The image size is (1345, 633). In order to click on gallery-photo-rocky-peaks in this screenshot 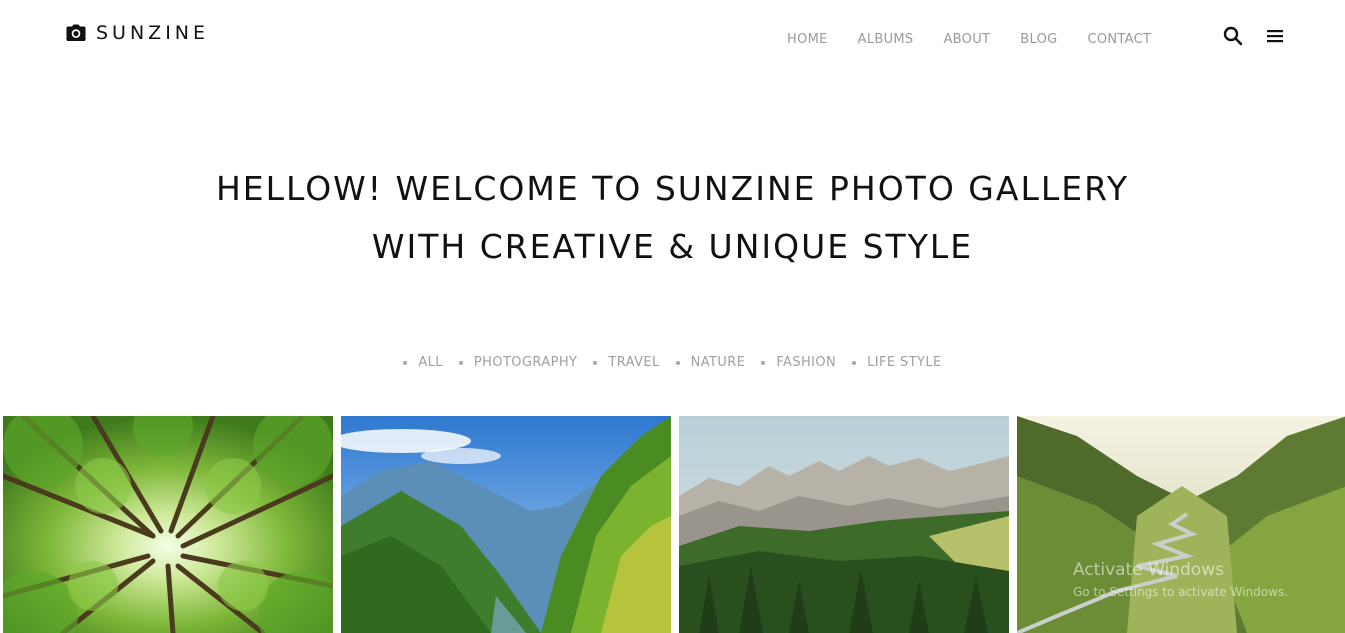, I will do `click(844, 524)`.